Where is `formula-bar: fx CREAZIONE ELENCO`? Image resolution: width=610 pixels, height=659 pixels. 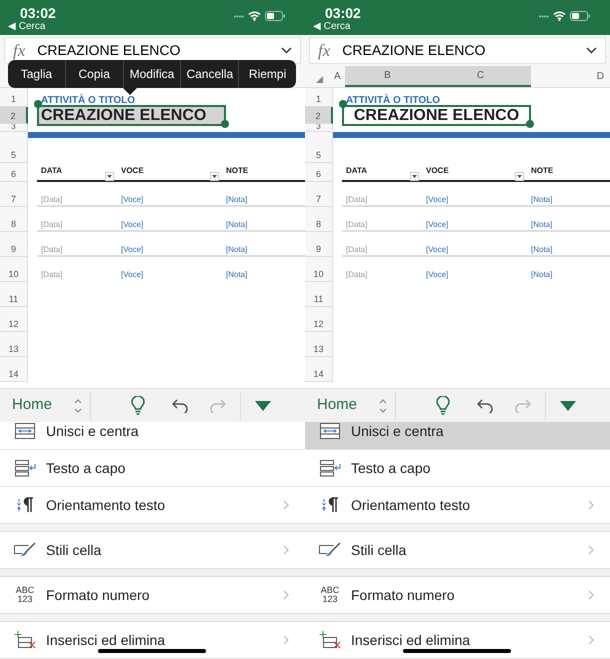
formula-bar: fx CREAZIONE ELENCO is located at coordinates (457, 50).